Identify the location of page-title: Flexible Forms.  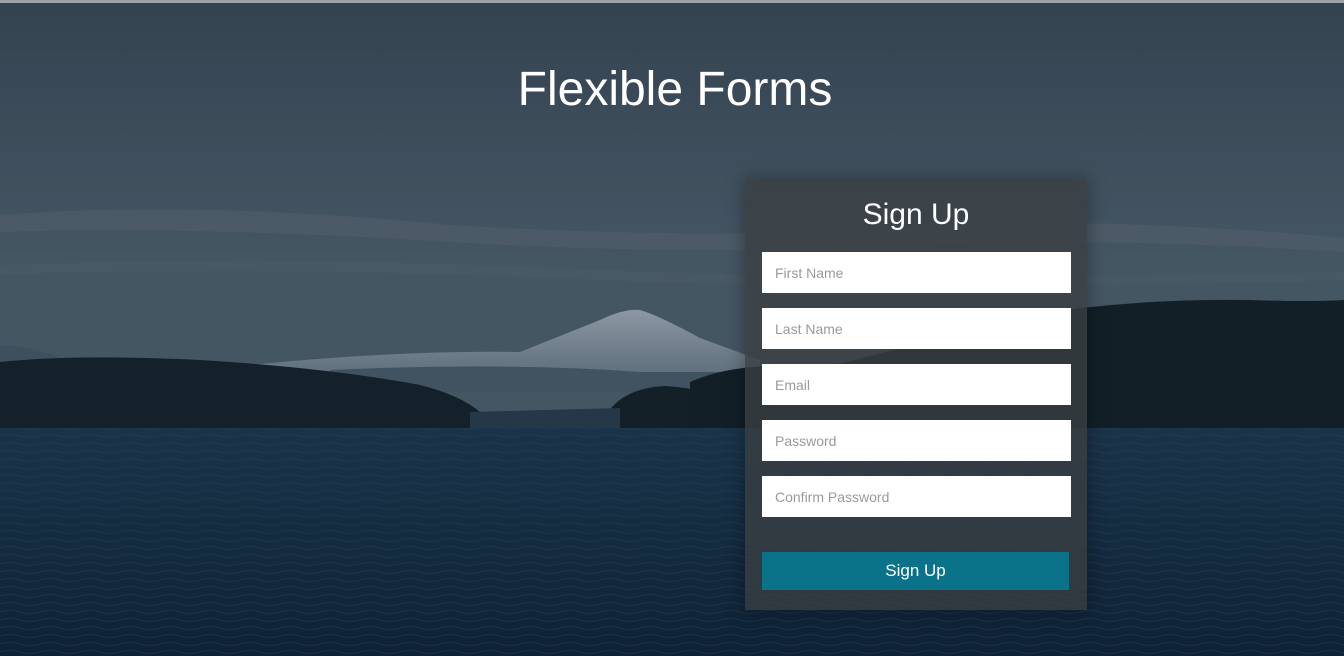
(675, 89).